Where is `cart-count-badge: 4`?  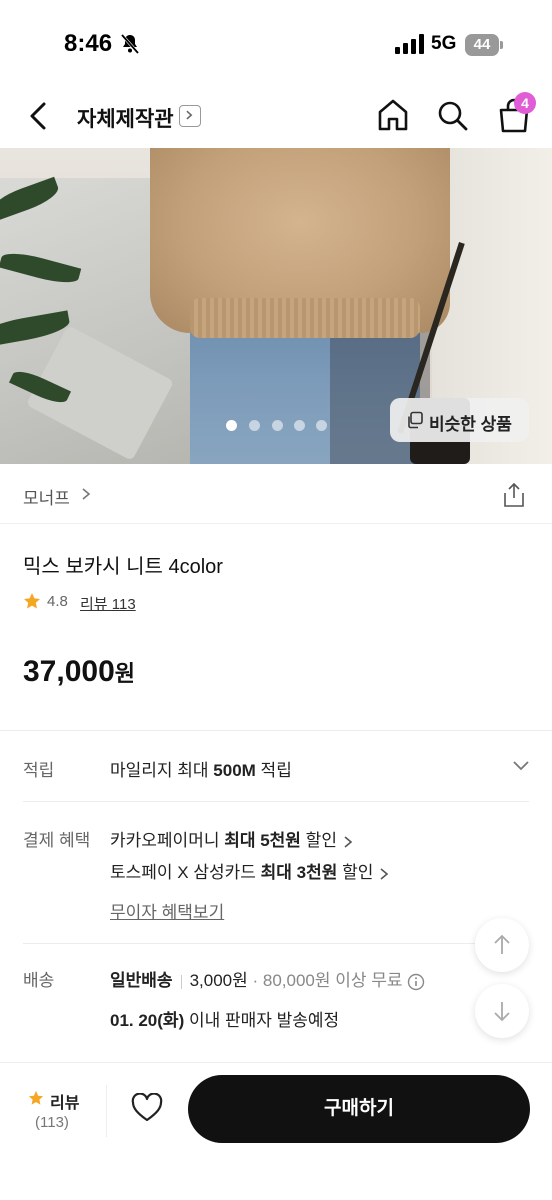
cart-count-badge: 4 is located at coordinates (525, 103).